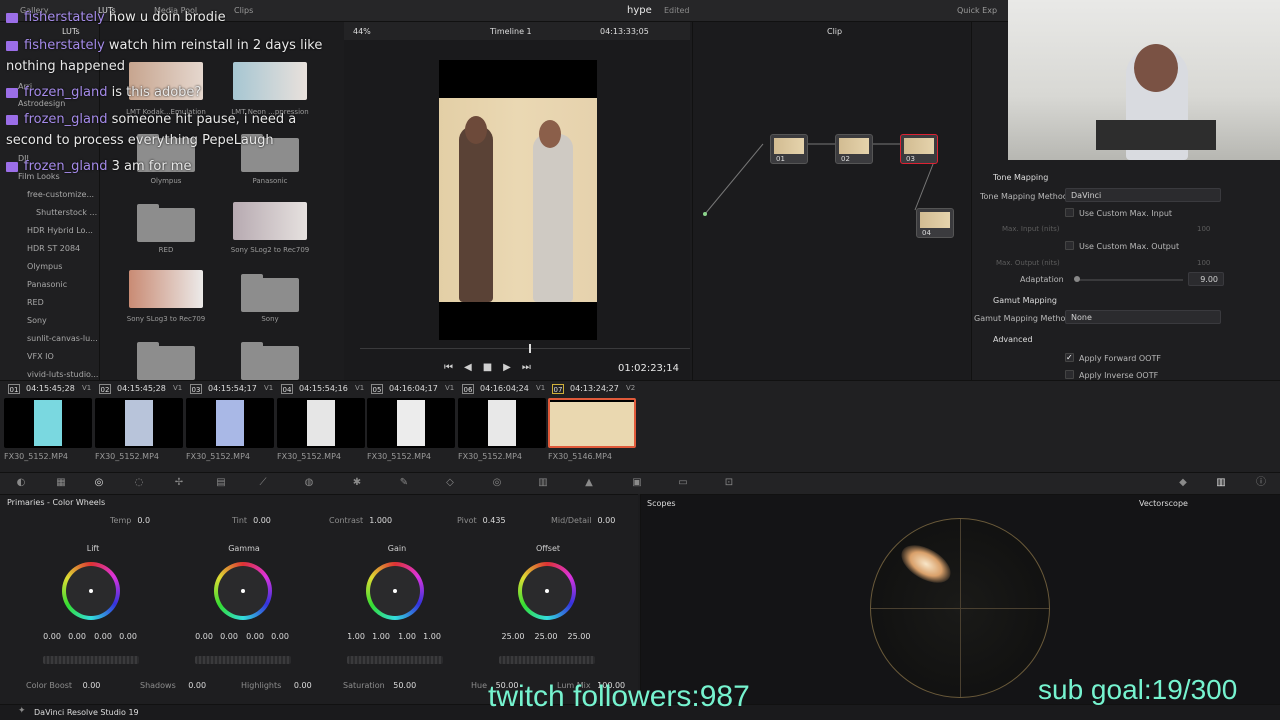 Image resolution: width=1280 pixels, height=720 pixels. What do you see at coordinates (1203, 229) in the screenshot?
I see `max-input-value: 100` at bounding box center [1203, 229].